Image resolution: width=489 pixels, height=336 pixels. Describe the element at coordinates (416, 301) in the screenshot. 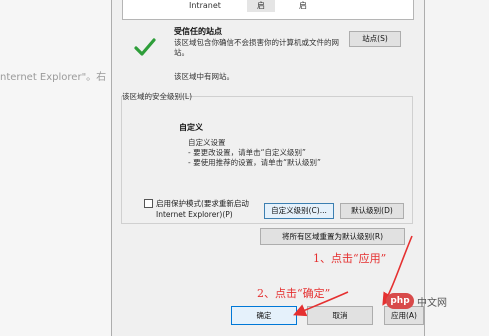

I see `watermark: php 中文网` at that location.